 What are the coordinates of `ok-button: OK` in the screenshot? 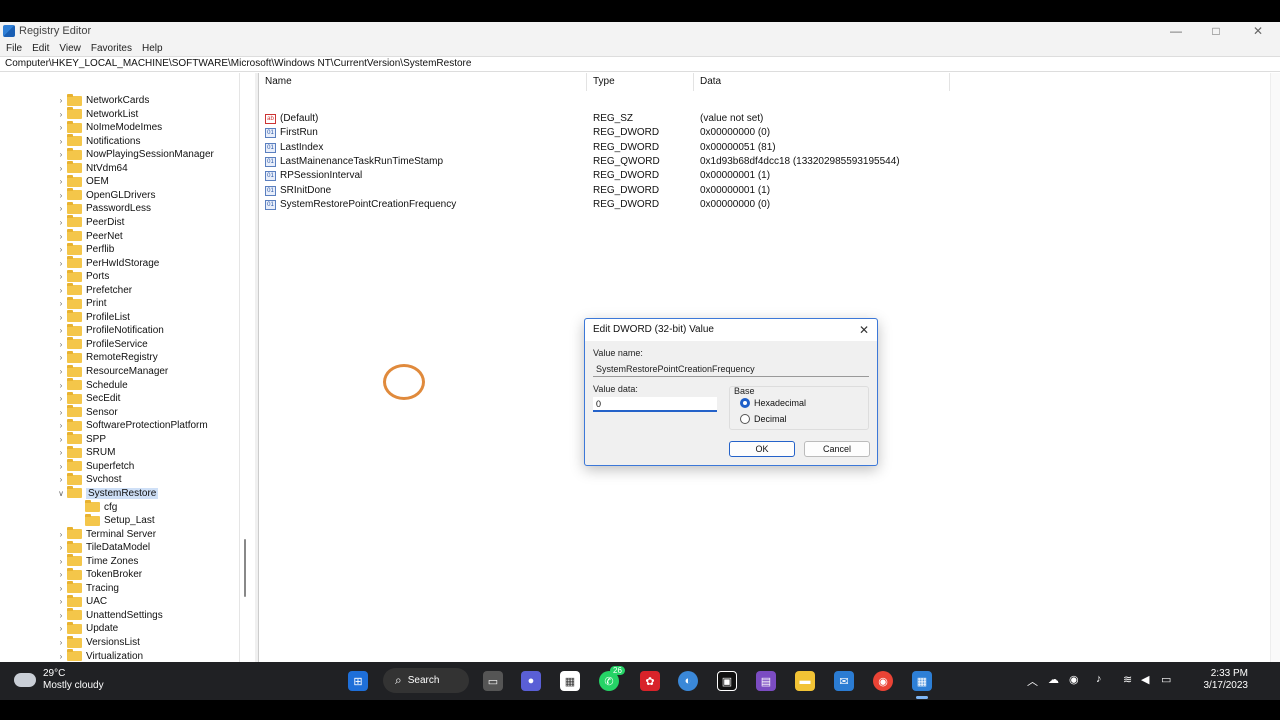 It's located at (762, 449).